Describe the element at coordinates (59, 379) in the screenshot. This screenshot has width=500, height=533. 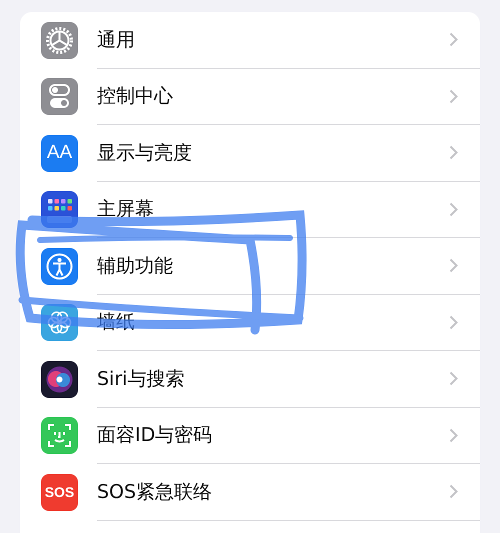
I see `orb-icon` at that location.